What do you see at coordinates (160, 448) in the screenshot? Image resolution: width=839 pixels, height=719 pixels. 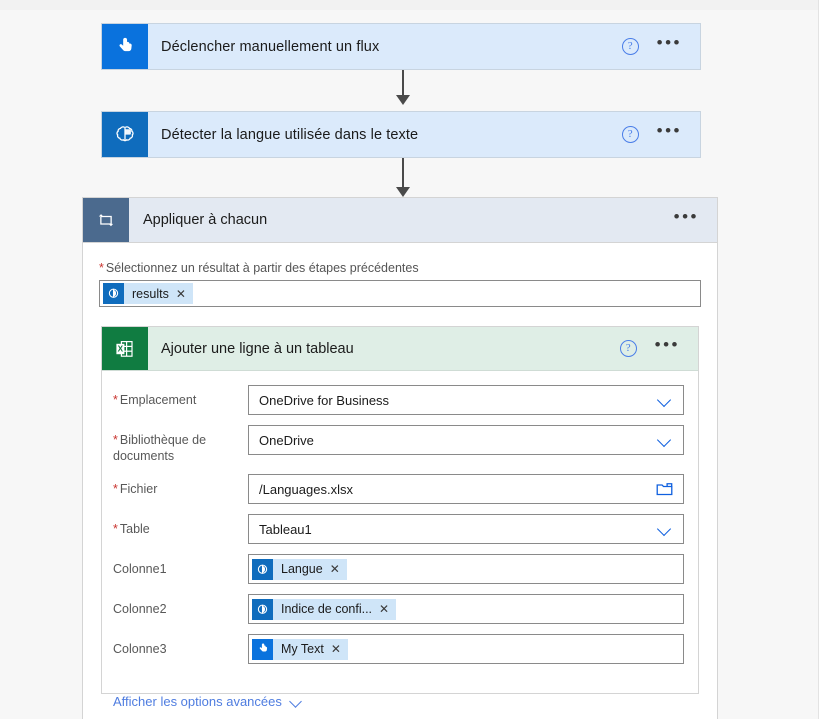 I see `field-label-text: Bibliothèque de documents` at bounding box center [160, 448].